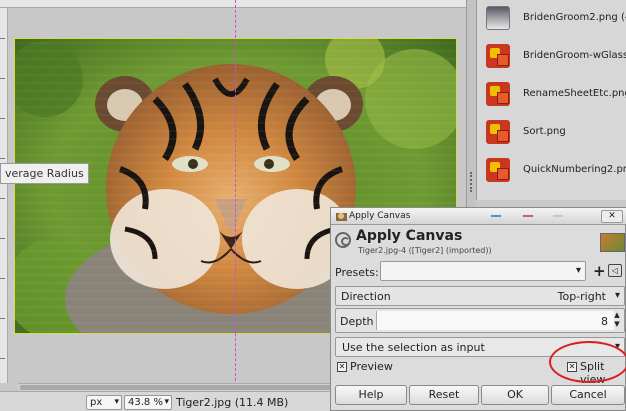 The height and width of the screenshot is (411, 626). I want to click on dock-item-label: QuickNumbering2.png, so click(574, 169).